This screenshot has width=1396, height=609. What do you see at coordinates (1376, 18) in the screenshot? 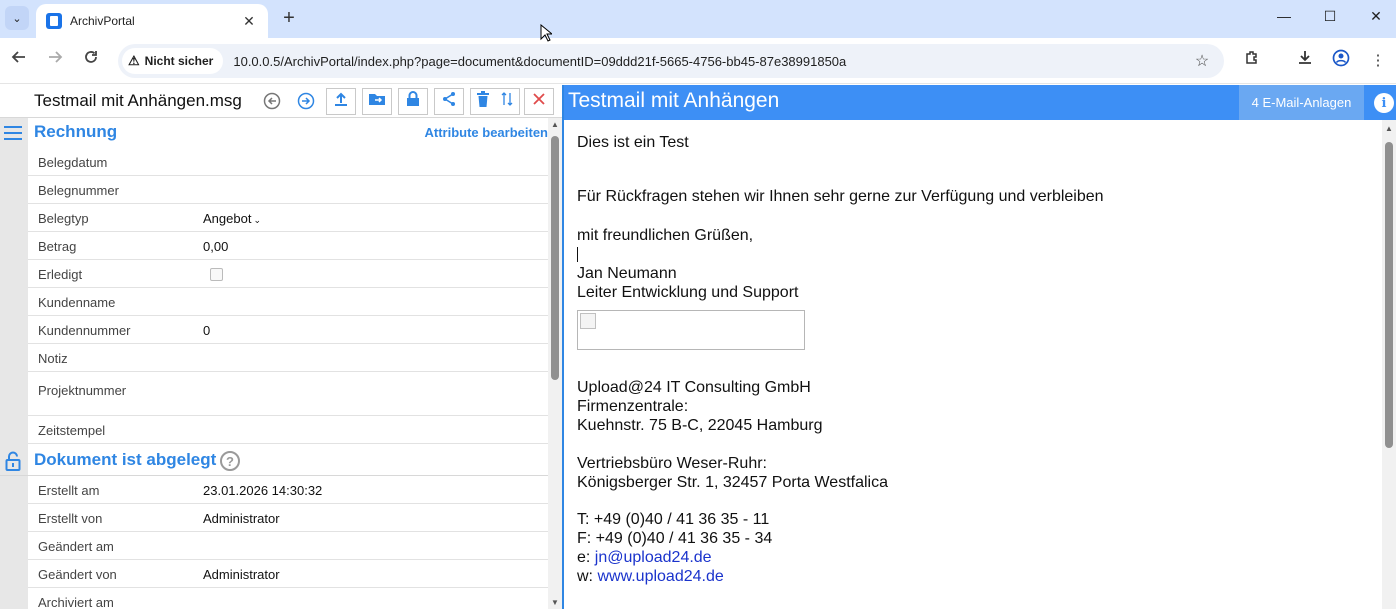
I see `window-close-button: ✕` at bounding box center [1376, 18].